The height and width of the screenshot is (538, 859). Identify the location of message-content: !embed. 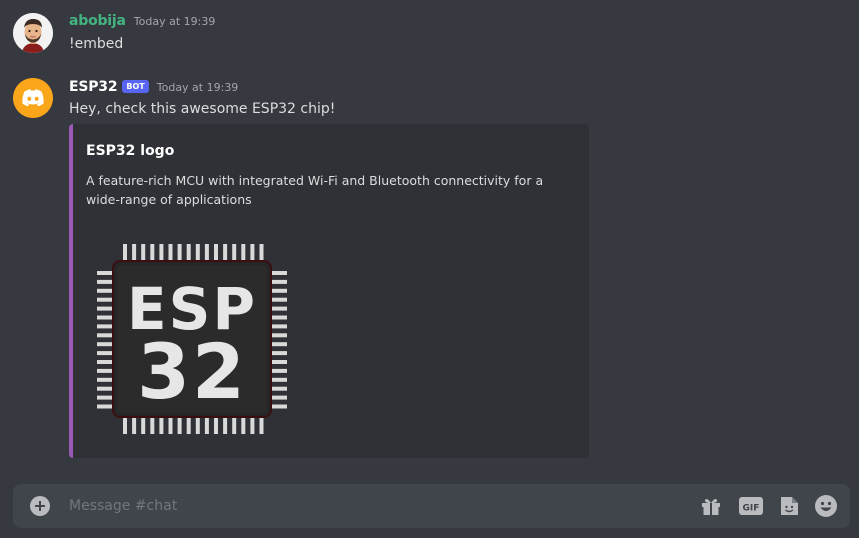
(96, 44).